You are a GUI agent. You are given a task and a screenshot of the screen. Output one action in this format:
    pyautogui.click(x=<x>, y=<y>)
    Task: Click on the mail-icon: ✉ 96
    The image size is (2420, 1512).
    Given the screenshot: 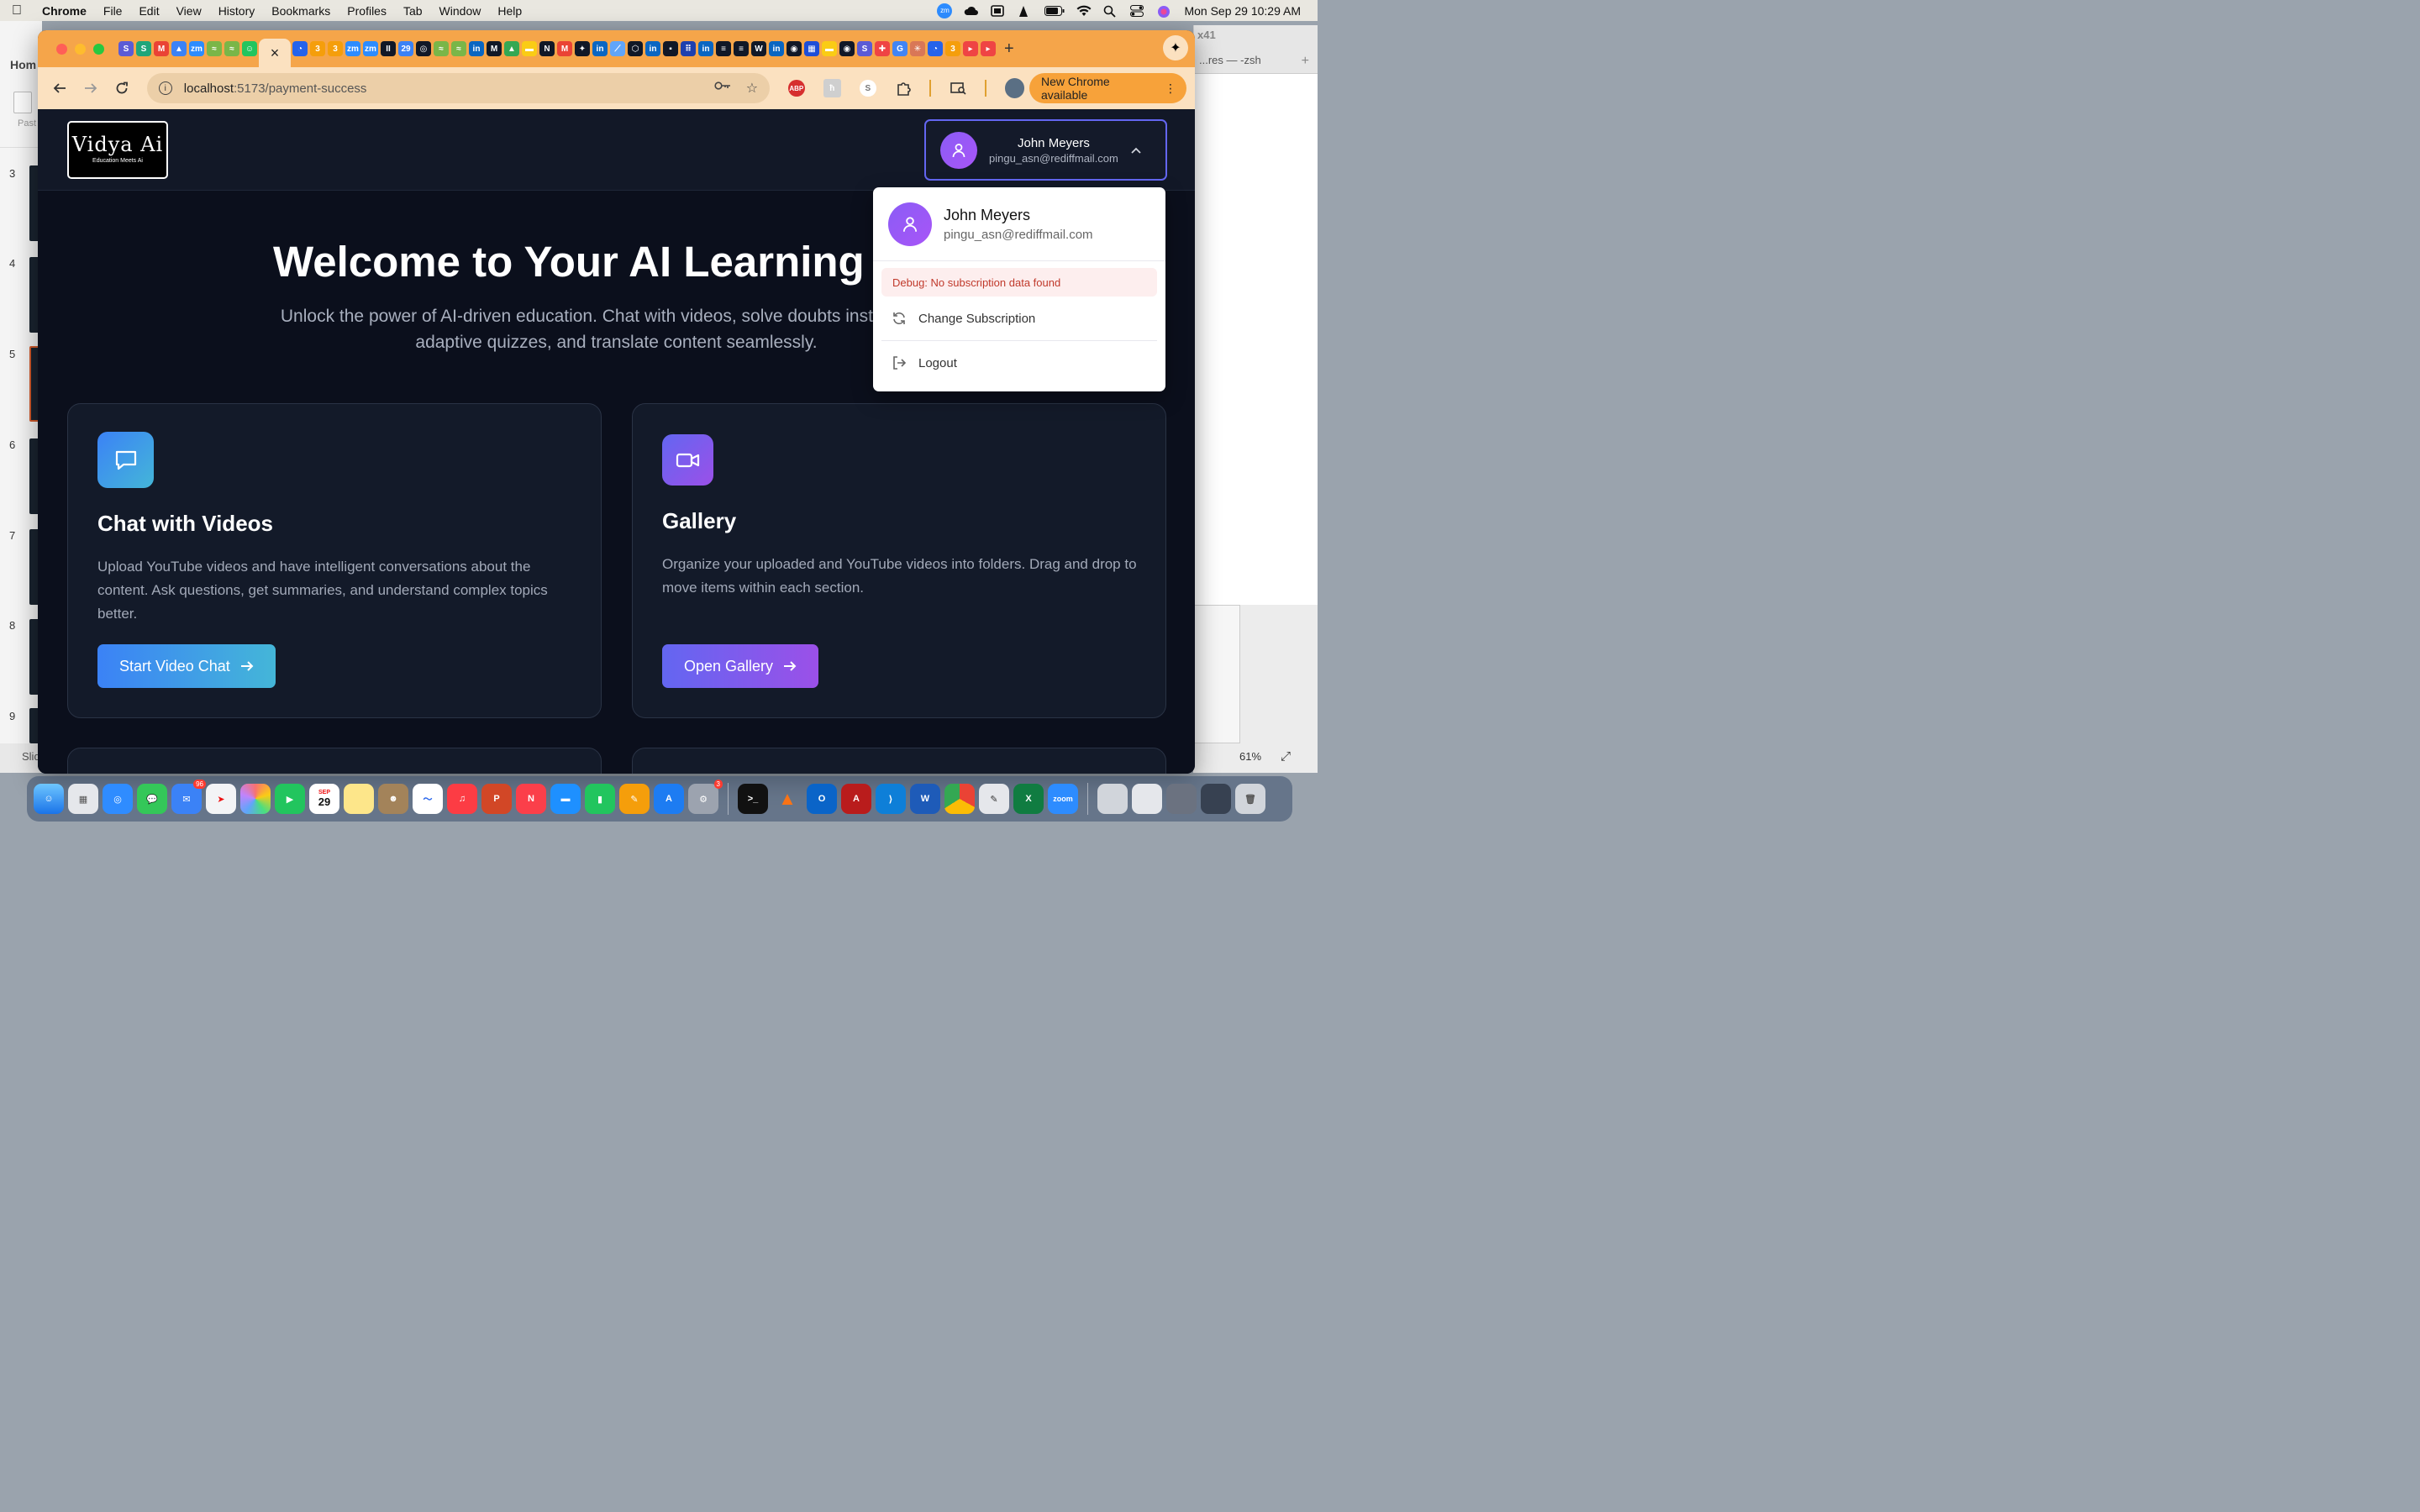 What is the action you would take?
    pyautogui.click(x=188, y=797)
    